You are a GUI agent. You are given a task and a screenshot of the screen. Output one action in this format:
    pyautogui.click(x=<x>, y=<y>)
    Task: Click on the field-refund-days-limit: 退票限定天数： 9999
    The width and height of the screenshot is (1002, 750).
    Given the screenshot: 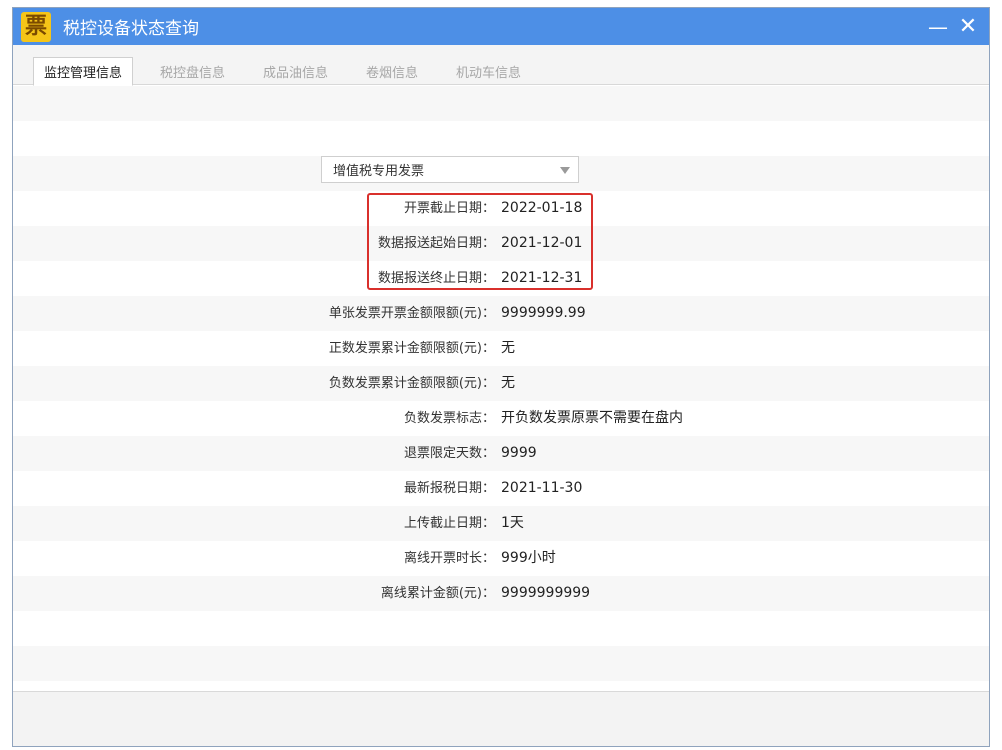 What is the action you would take?
    pyautogui.click(x=501, y=453)
    